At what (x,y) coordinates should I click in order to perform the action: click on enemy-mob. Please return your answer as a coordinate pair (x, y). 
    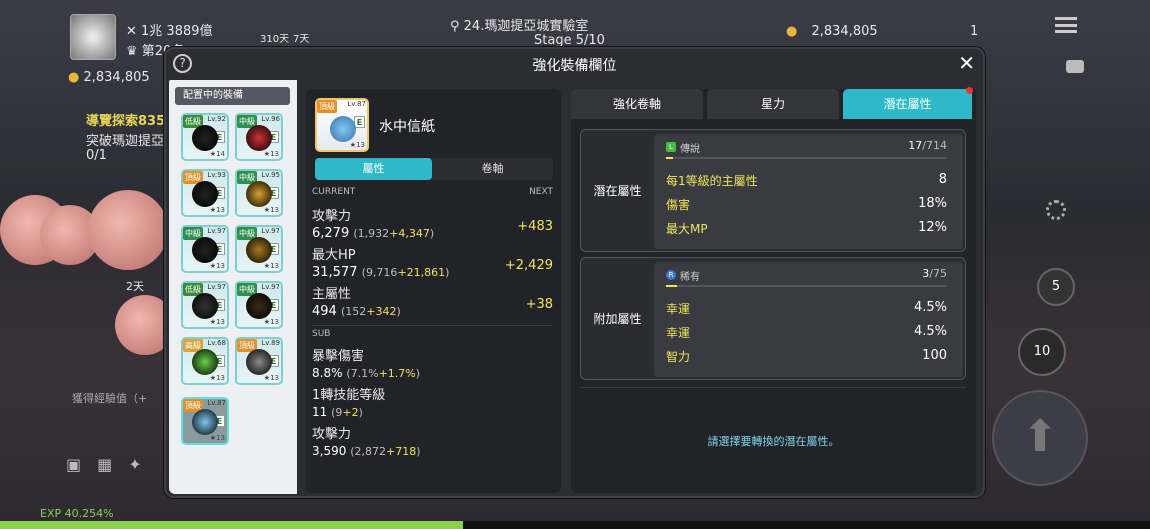
    Looking at the image, I should click on (128, 230).